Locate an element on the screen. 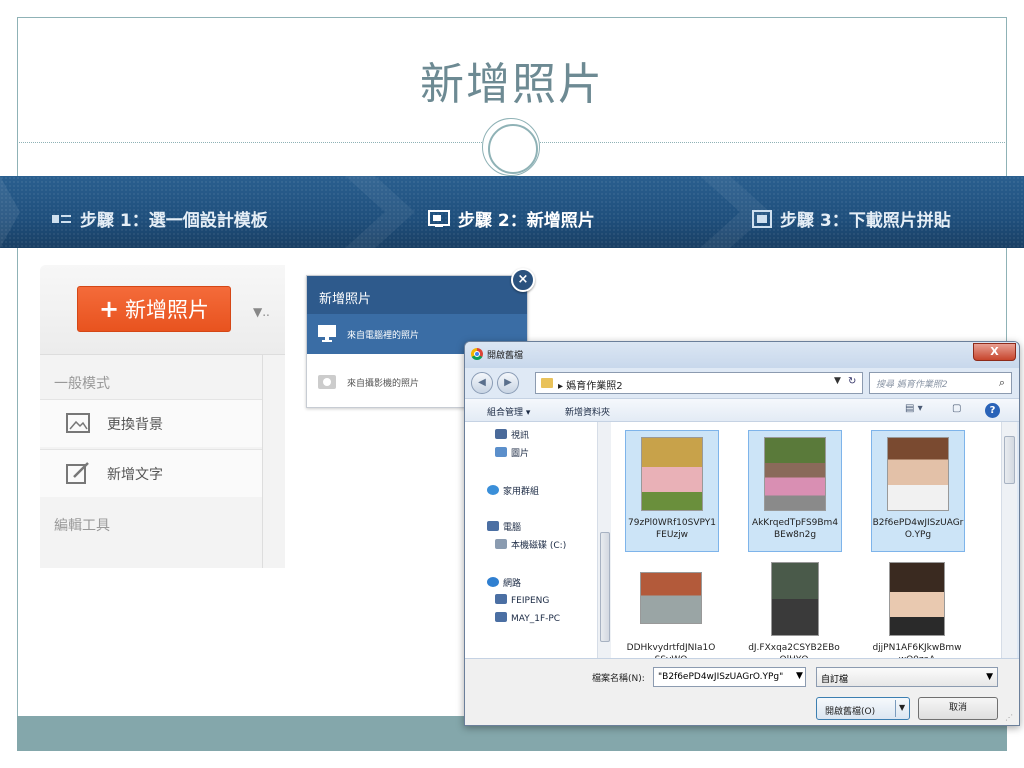  back-arrow-icon: ◀ is located at coordinates (482, 383).